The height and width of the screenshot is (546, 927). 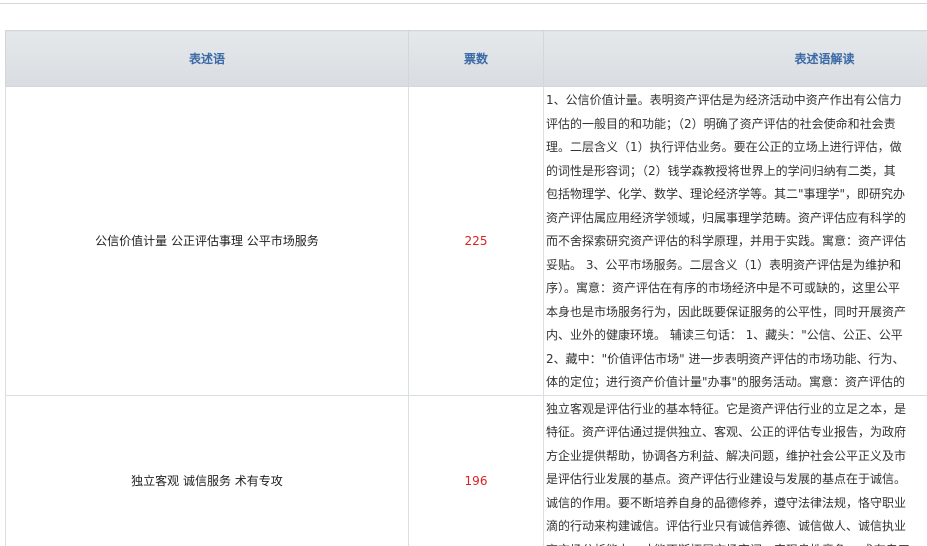 What do you see at coordinates (476, 470) in the screenshot?
I see `votes-cell: 196` at bounding box center [476, 470].